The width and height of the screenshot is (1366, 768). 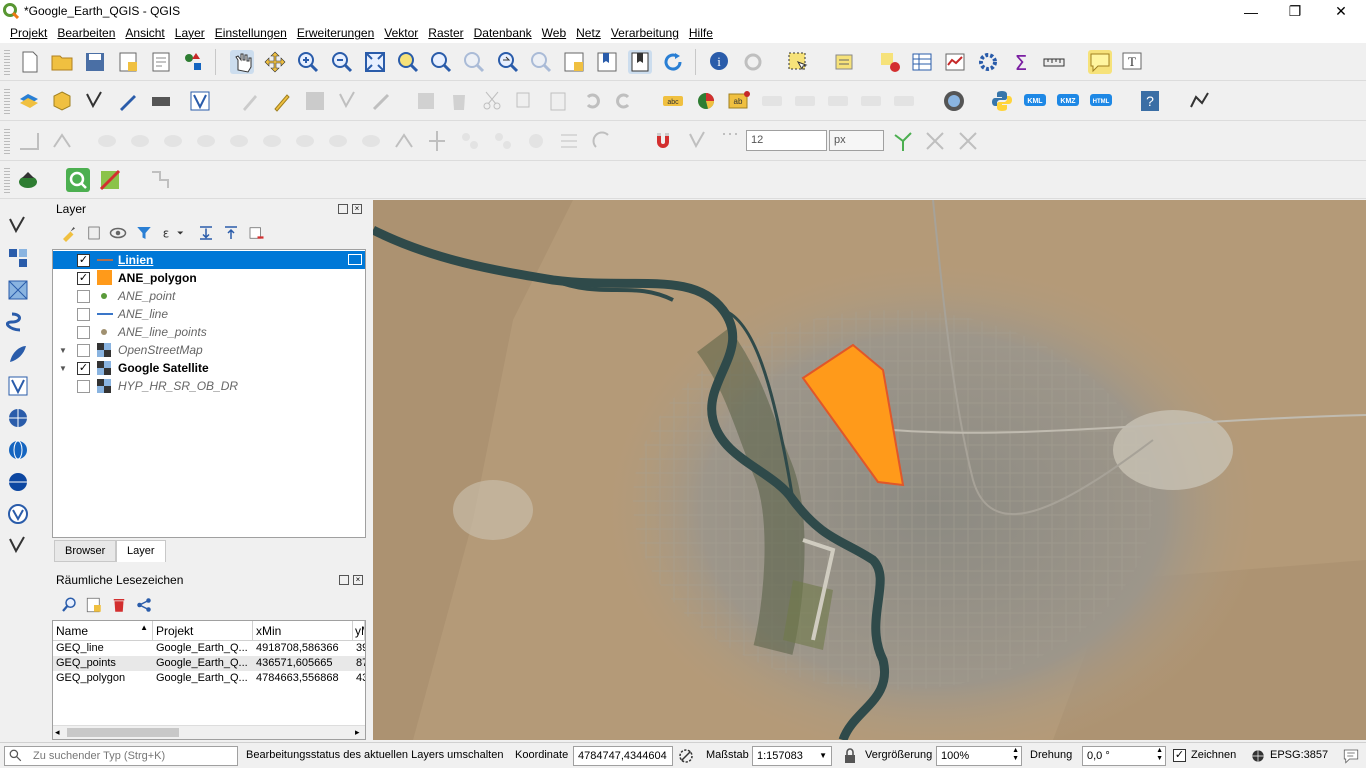 What do you see at coordinates (94, 605) in the screenshot?
I see `add-bookmark-icon` at bounding box center [94, 605].